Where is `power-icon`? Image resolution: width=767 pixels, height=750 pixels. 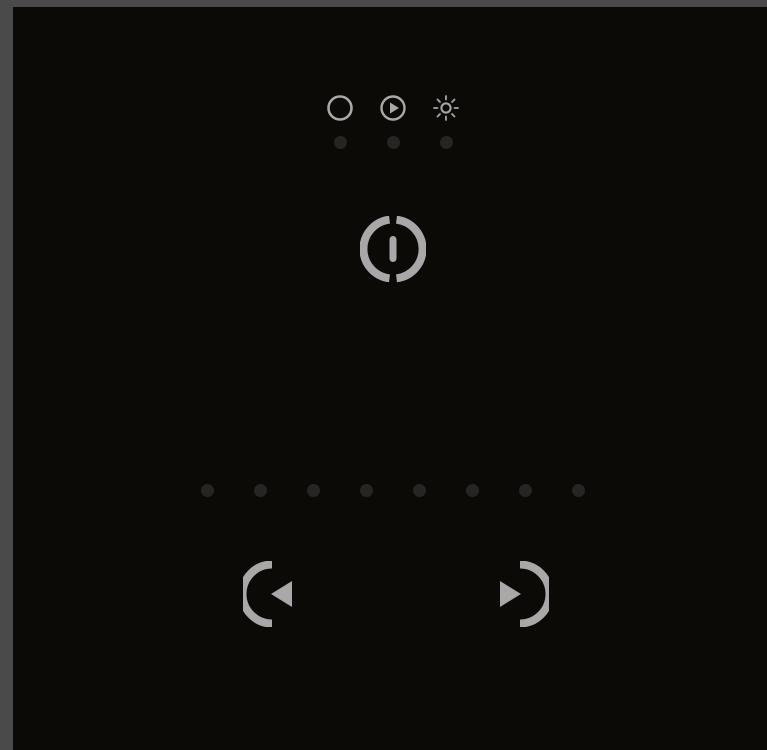 power-icon is located at coordinates (393, 249).